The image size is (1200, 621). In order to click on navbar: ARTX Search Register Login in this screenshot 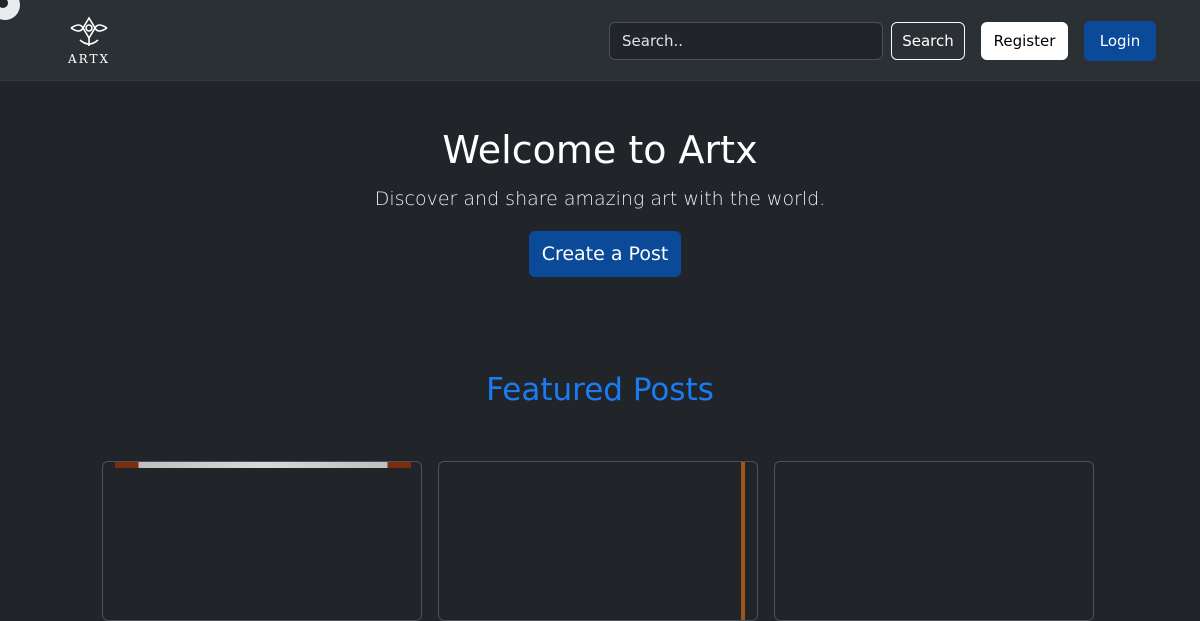, I will do `click(600, 40)`.